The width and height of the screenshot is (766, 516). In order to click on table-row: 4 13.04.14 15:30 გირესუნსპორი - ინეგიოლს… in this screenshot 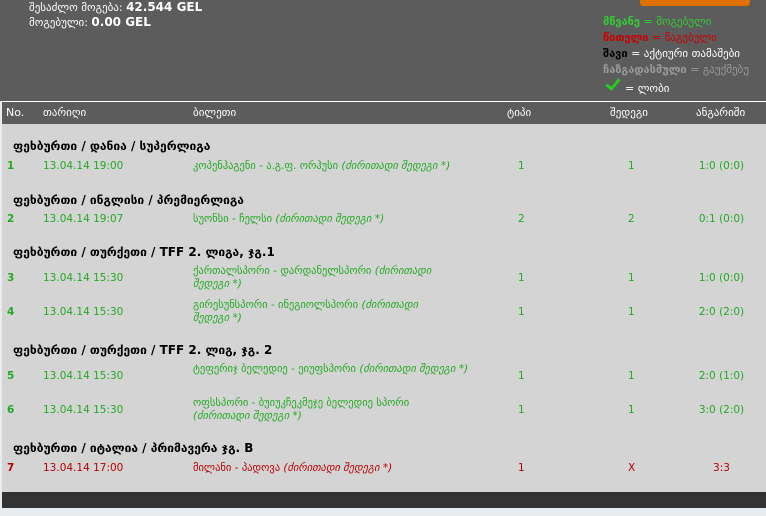, I will do `click(384, 314)`.